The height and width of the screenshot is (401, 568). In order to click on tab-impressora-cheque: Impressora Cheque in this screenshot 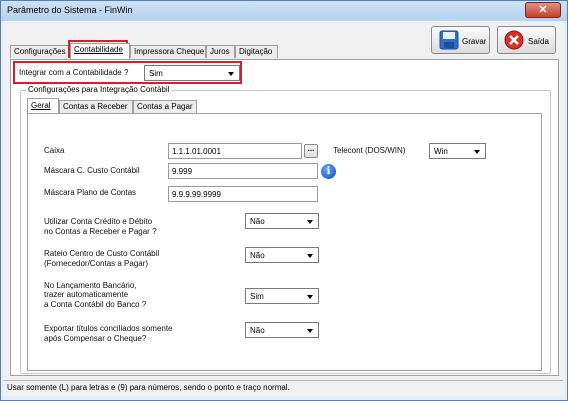, I will do `click(168, 51)`.